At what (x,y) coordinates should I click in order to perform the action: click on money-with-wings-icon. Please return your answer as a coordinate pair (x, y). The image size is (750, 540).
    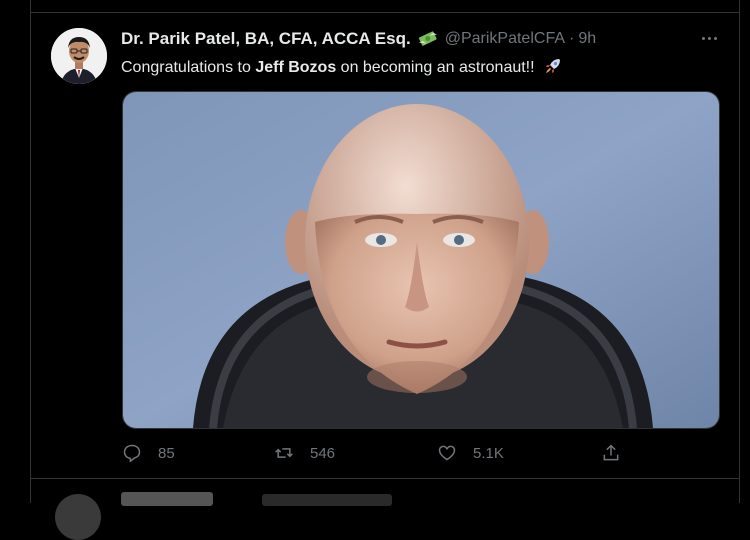
    Looking at the image, I should click on (428, 39).